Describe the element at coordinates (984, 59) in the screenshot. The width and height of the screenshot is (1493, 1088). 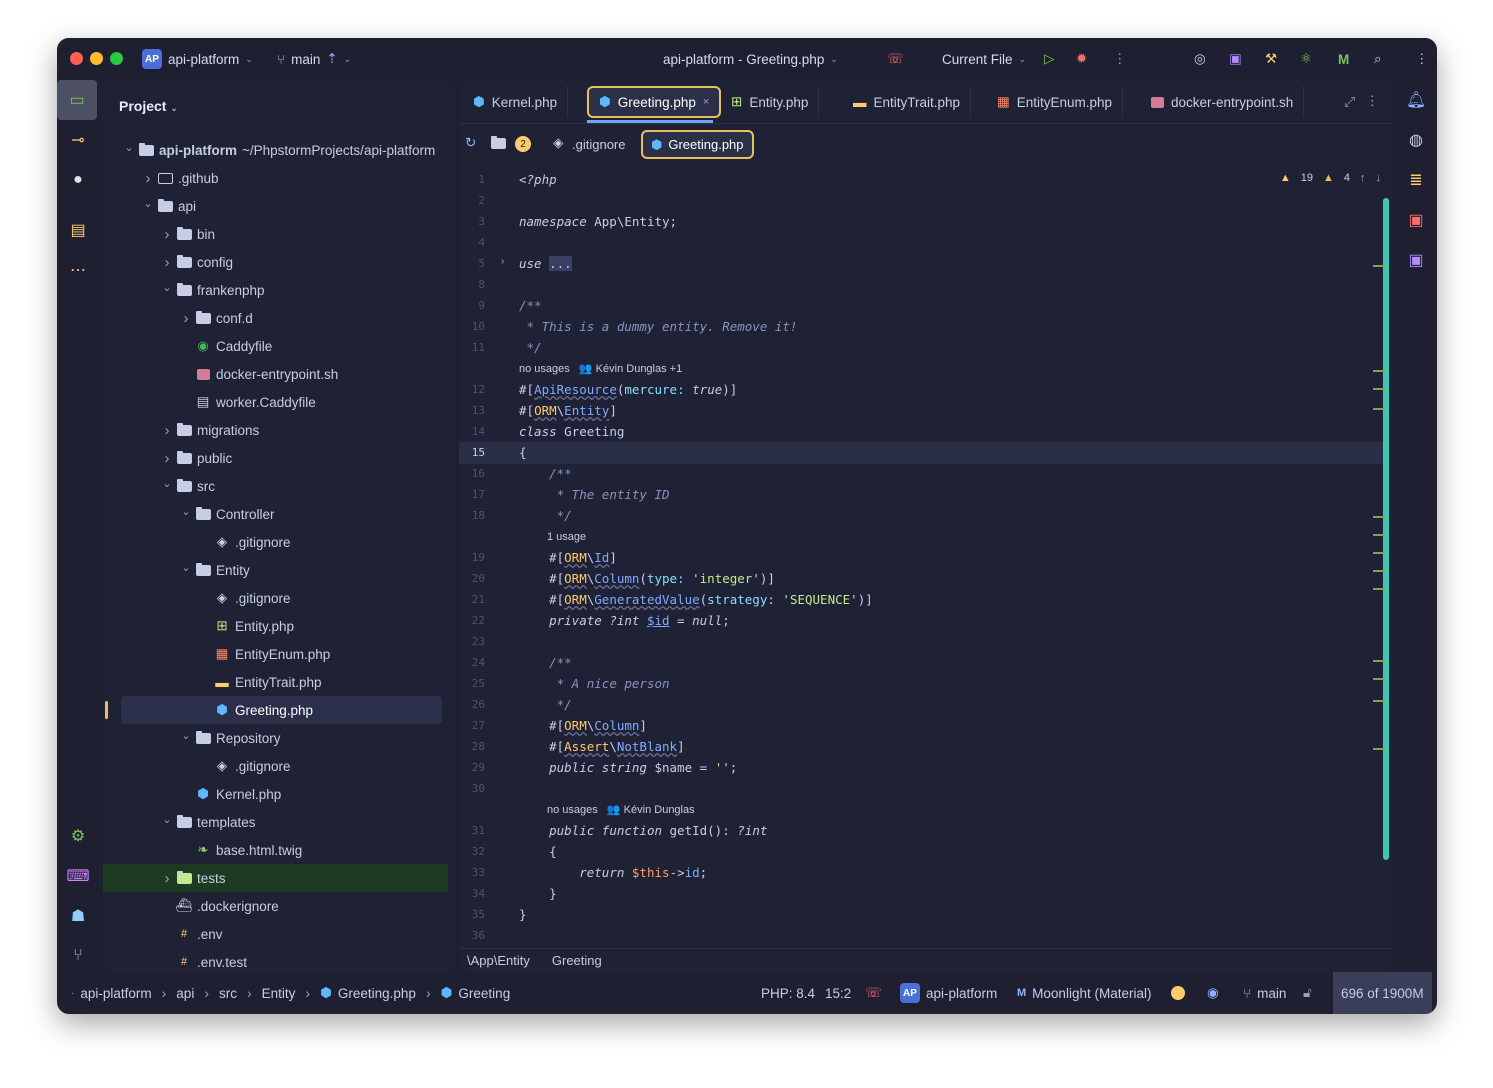
I see `run-config-selector: Current File ⌄` at that location.